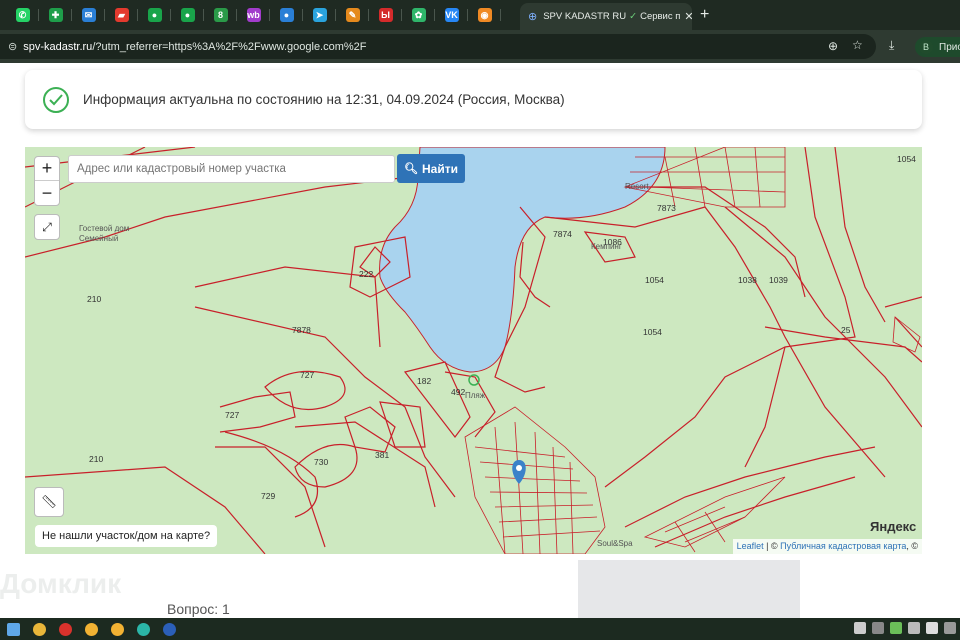  What do you see at coordinates (747, 280) in the screenshot?
I see `parcel-number-label: 1038` at bounding box center [747, 280].